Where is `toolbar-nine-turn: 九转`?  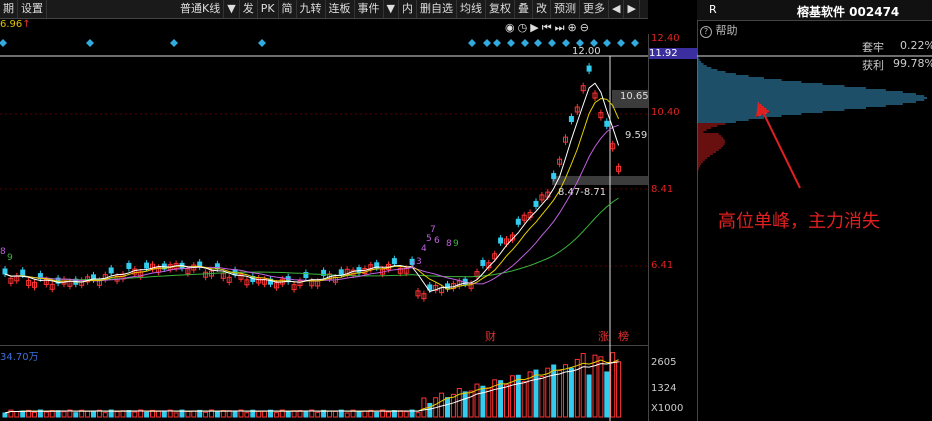
toolbar-nine-turn: 九转 is located at coordinates (311, 9).